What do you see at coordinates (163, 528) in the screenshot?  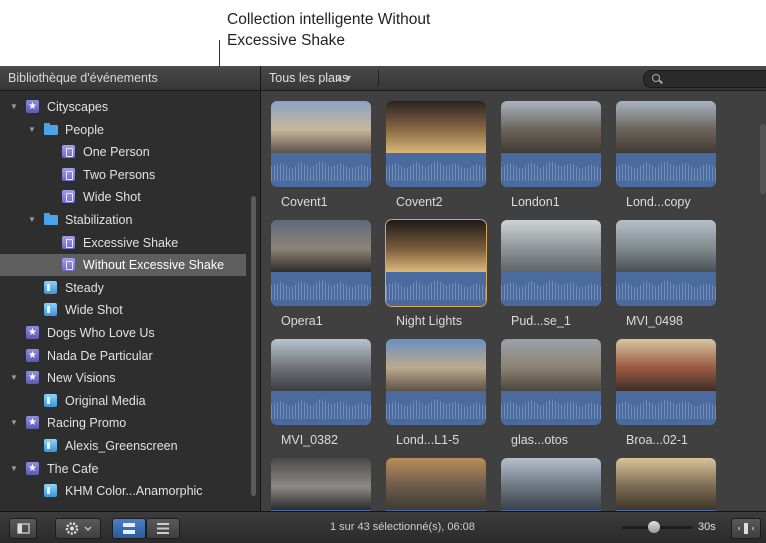 I see `list-view-button` at bounding box center [163, 528].